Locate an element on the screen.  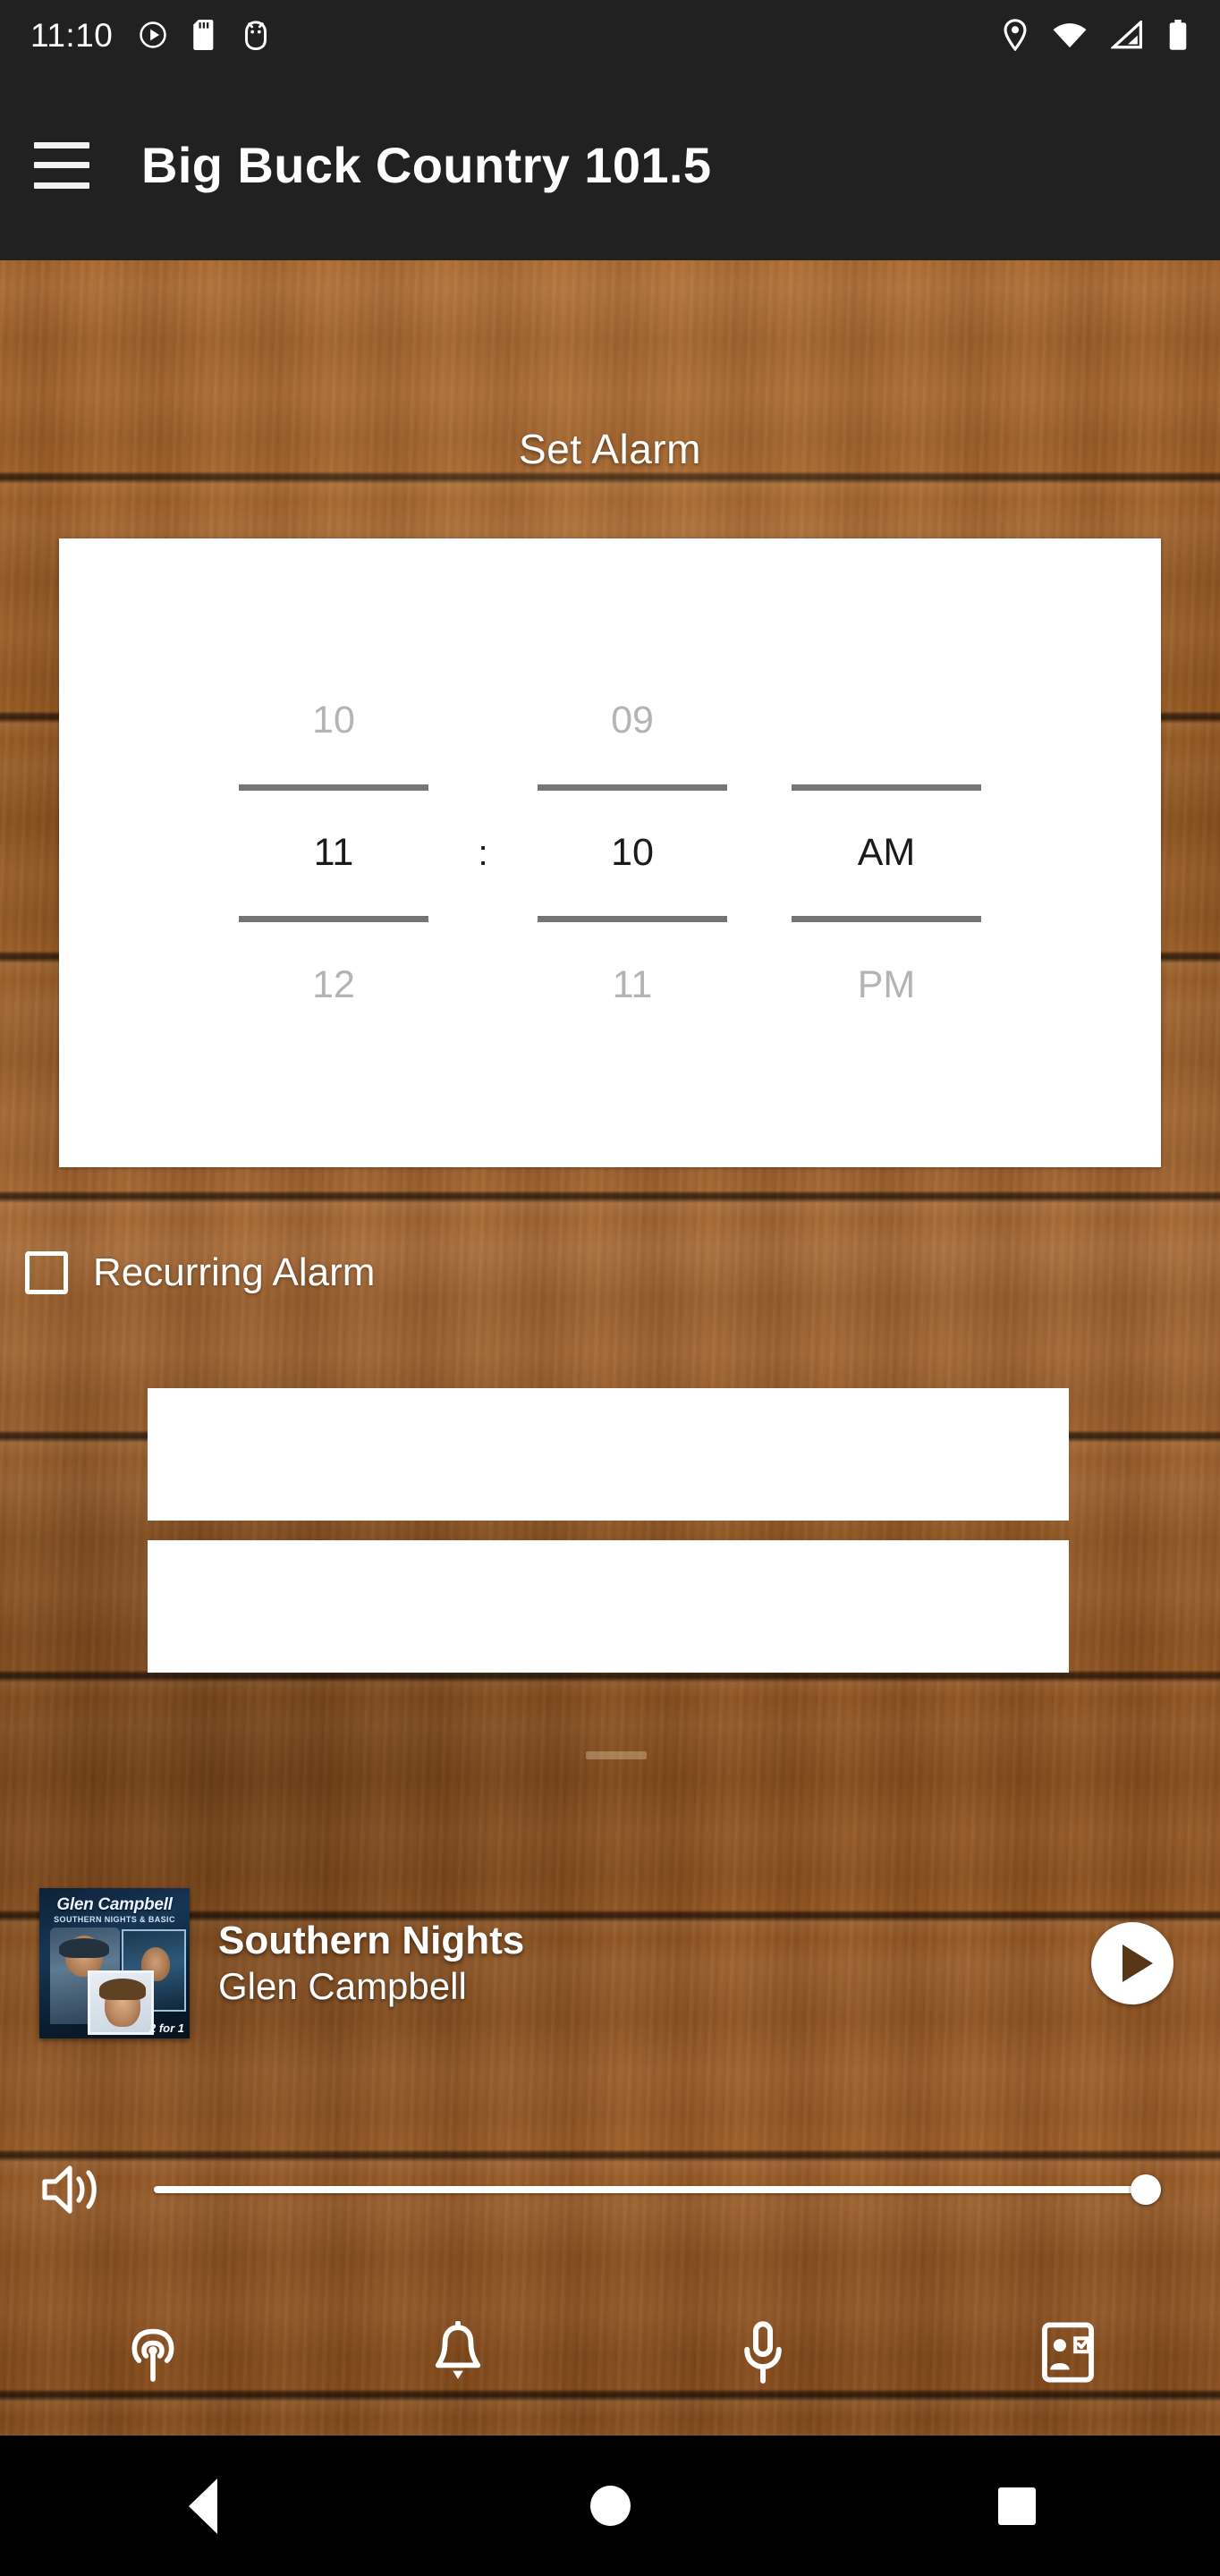
status-bar-left-icons is located at coordinates (204, 35).